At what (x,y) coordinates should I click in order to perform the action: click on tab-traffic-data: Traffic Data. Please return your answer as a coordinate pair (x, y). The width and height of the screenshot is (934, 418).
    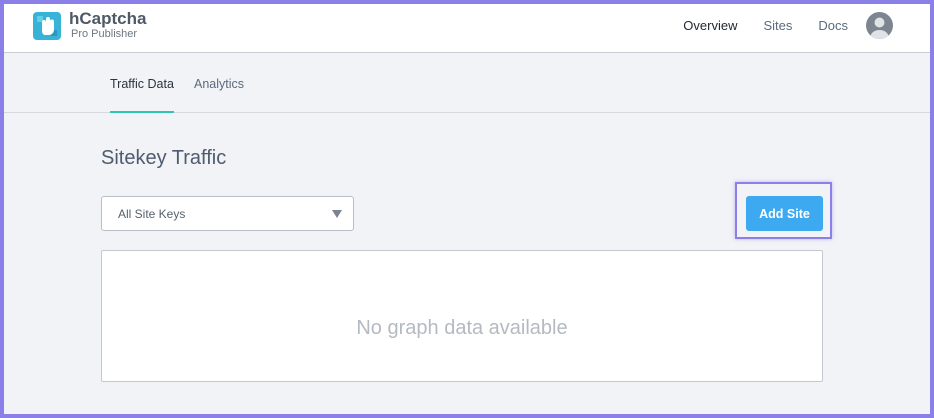
    Looking at the image, I should click on (142, 95).